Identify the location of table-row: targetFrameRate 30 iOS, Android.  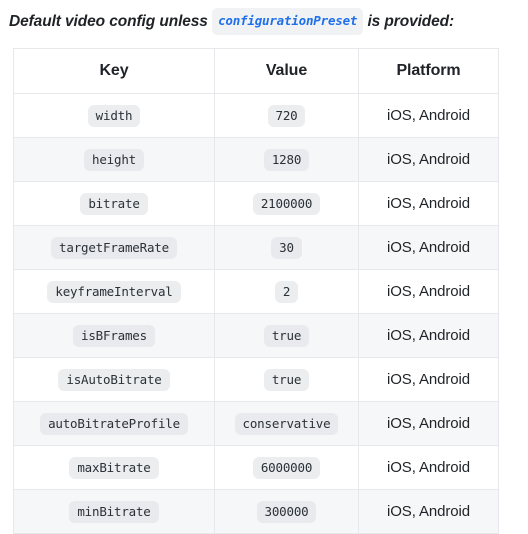
(256, 247).